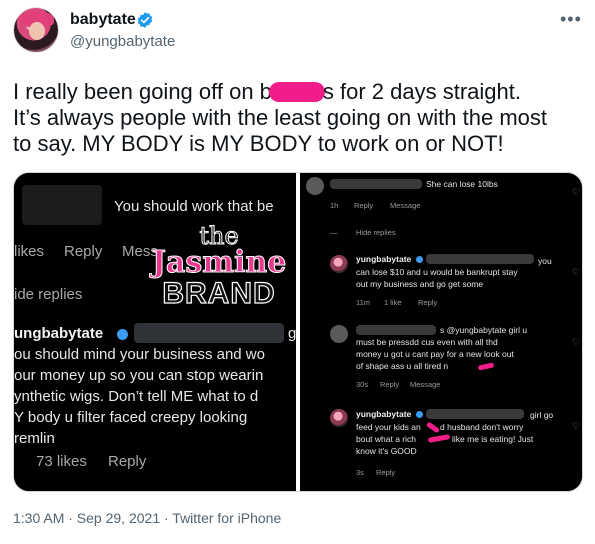  I want to click on r2-time: 30s, so click(362, 384).